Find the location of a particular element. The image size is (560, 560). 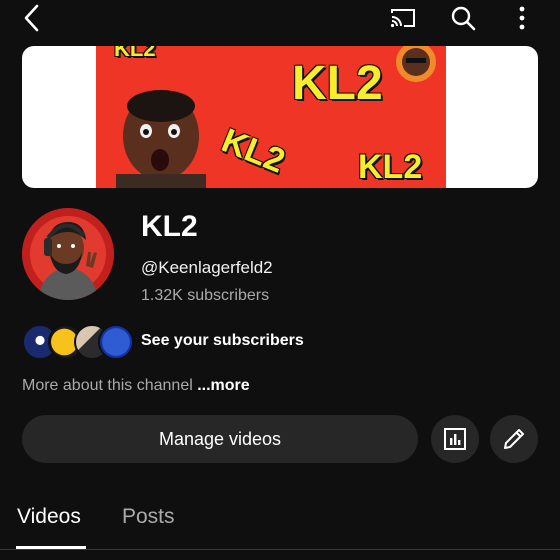

more-options-button is located at coordinates (522, 18).